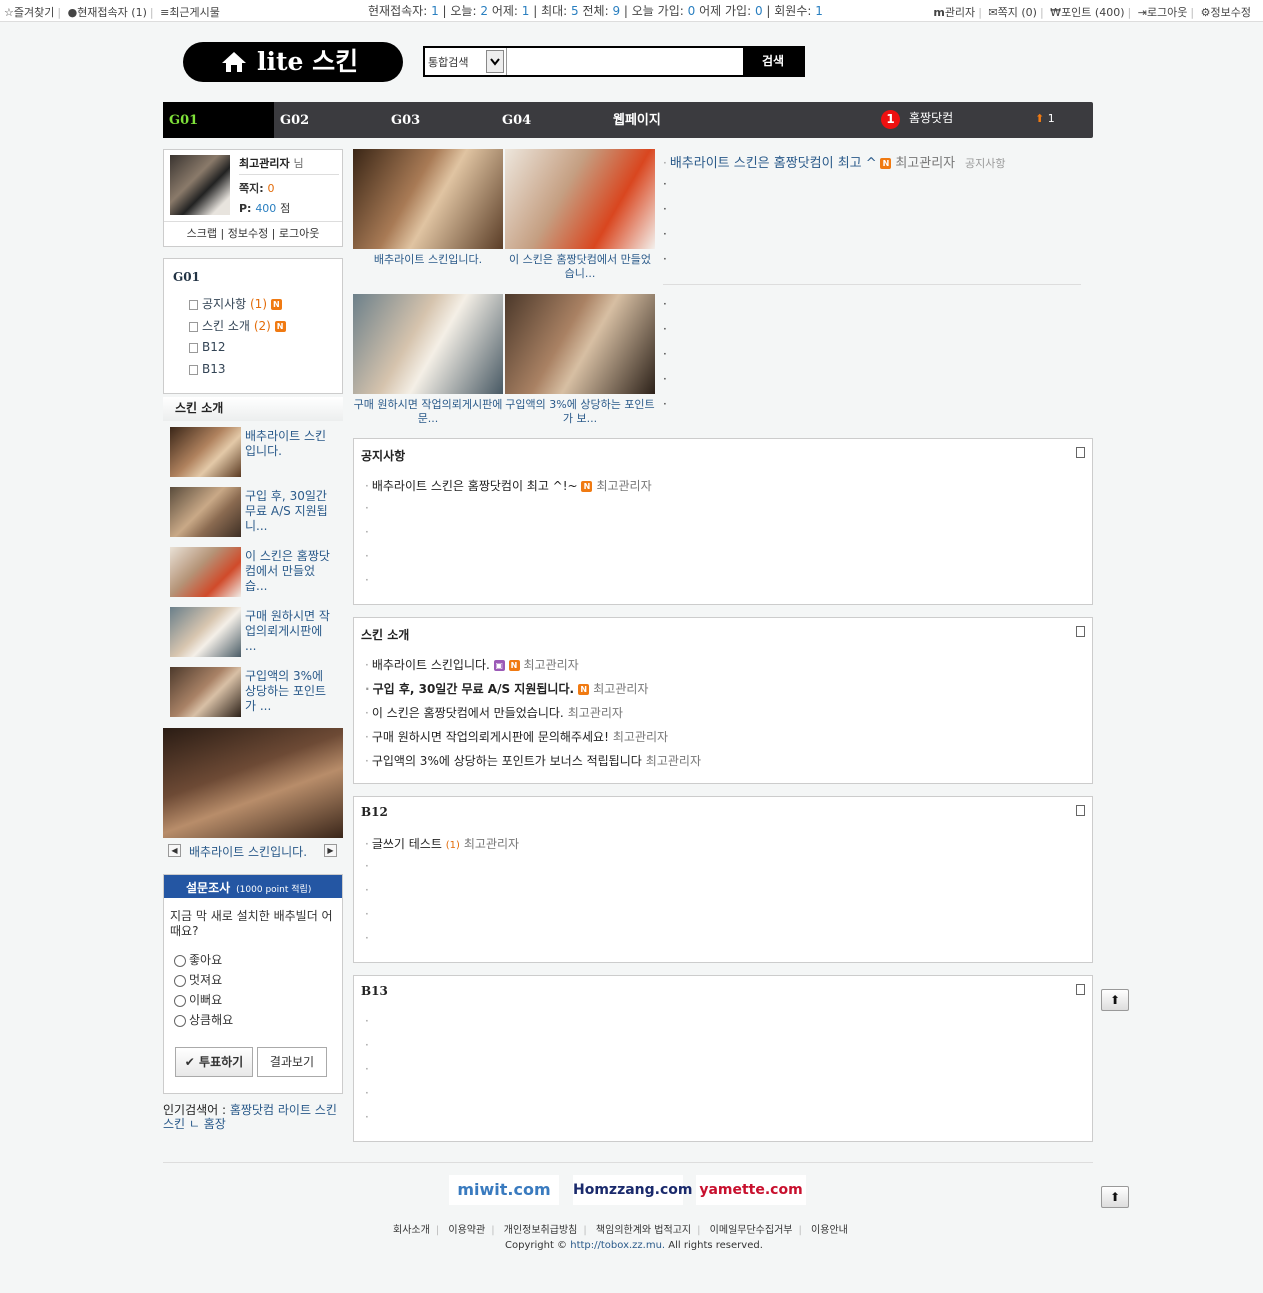 The image size is (1263, 1293). What do you see at coordinates (494, 712) in the screenshot?
I see `board-row: · 이 스킨은 홈짱닷컴에서 만들었습니다. 최고관리자` at bounding box center [494, 712].